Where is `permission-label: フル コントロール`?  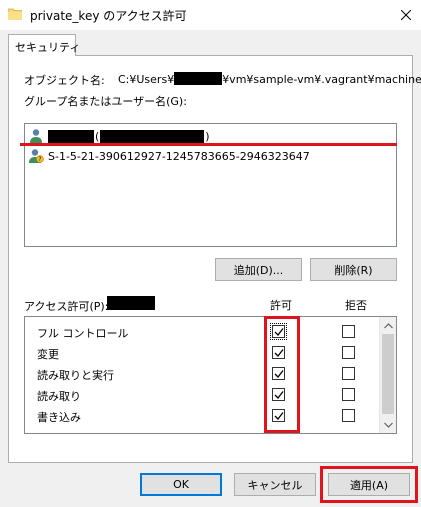
permission-label: フル コントロール is located at coordinates (83, 333).